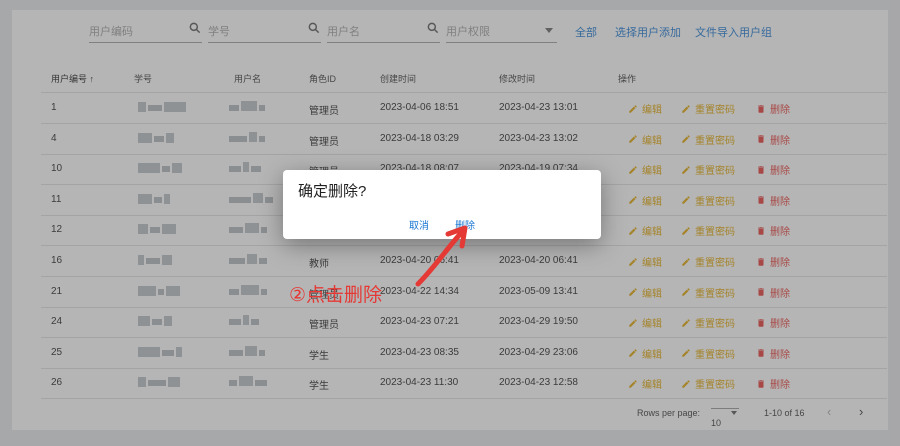 The width and height of the screenshot is (900, 446). Describe the element at coordinates (332, 191) in the screenshot. I see `dialog-title: 确定删除?` at that location.